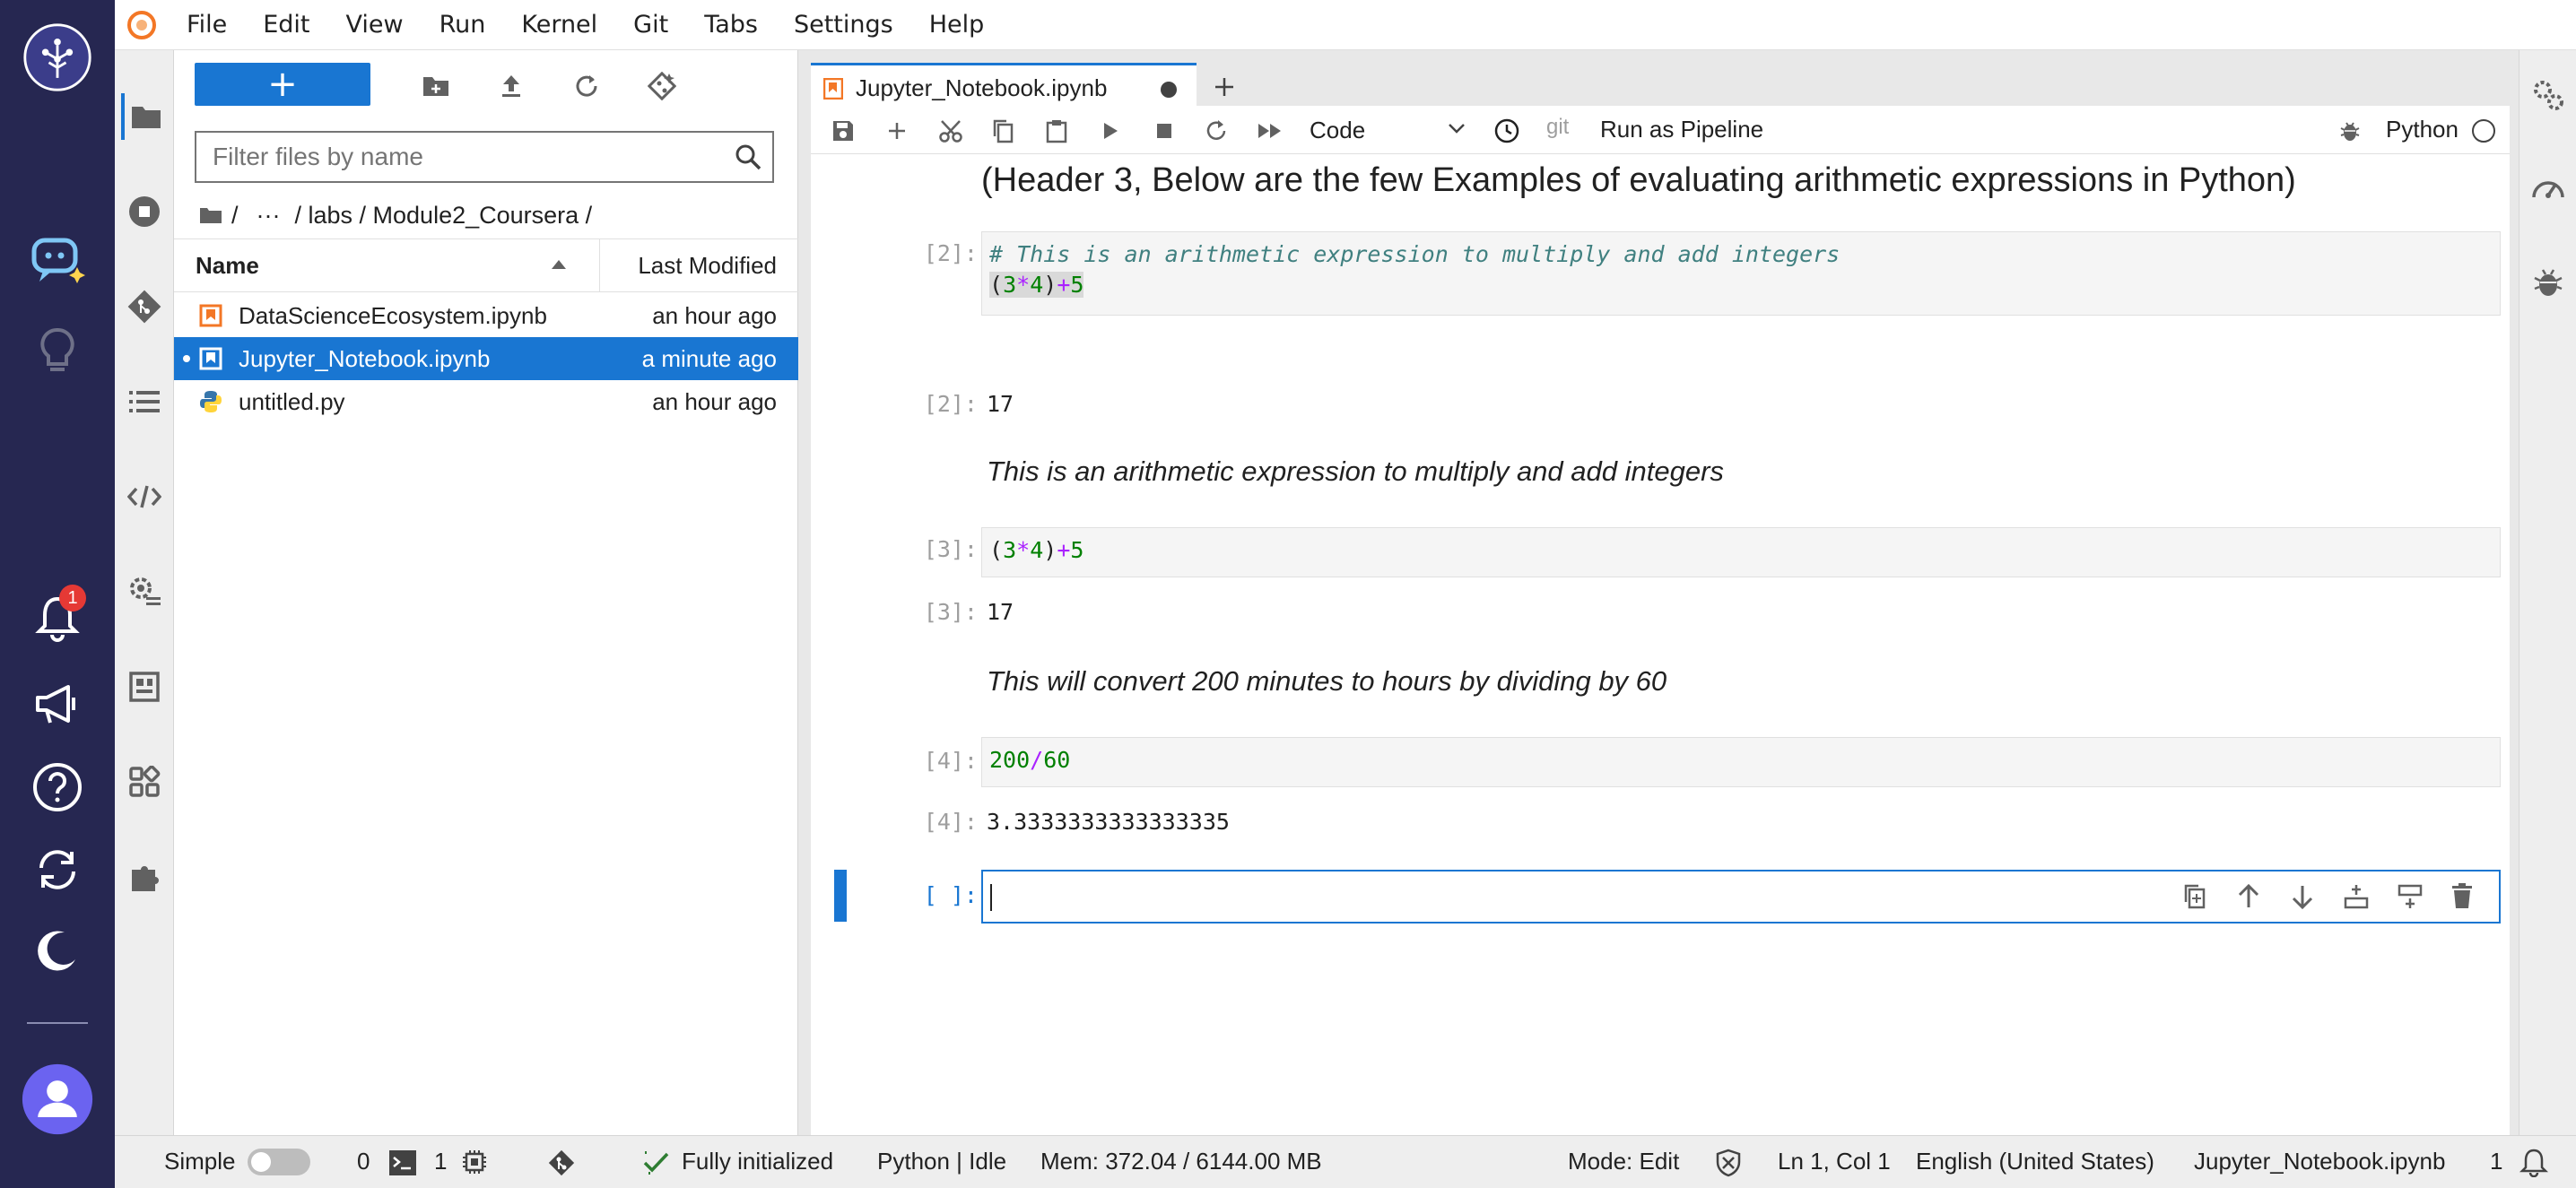  What do you see at coordinates (1181, 1161) in the screenshot?
I see `memory-usage: Mem: 372.04 / 6144.00 MB` at bounding box center [1181, 1161].